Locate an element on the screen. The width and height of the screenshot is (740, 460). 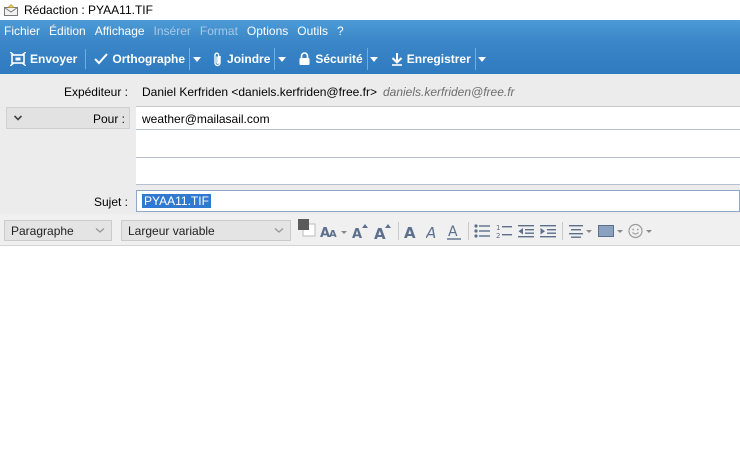
recipient-address: weather@mailasail.com is located at coordinates (206, 119).